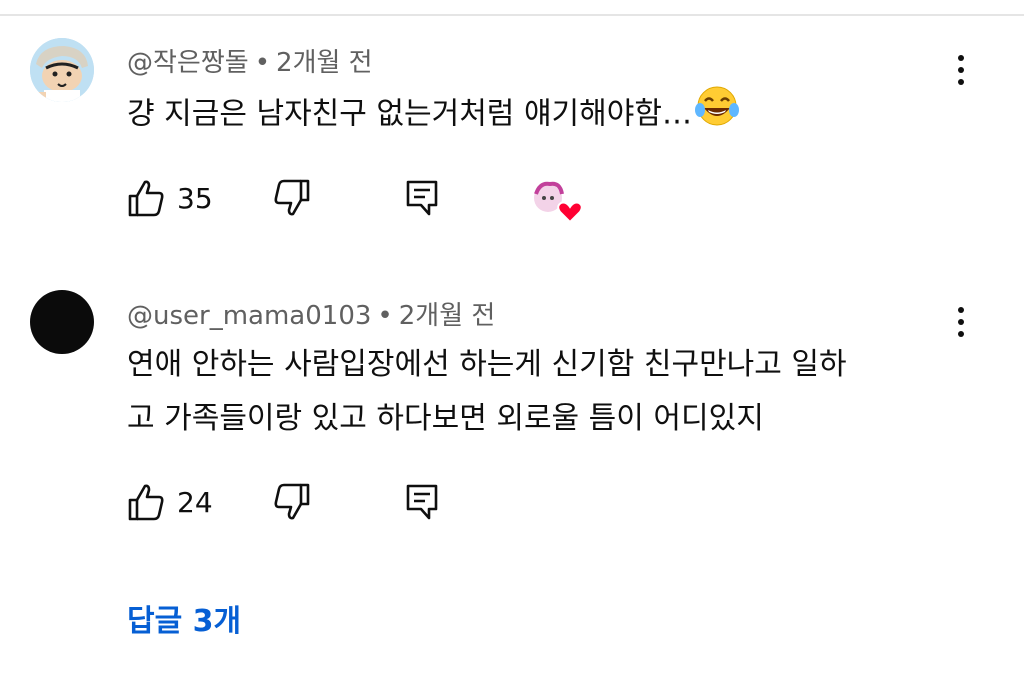 The height and width of the screenshot is (692, 1024). I want to click on top-divider, so click(512, 15).